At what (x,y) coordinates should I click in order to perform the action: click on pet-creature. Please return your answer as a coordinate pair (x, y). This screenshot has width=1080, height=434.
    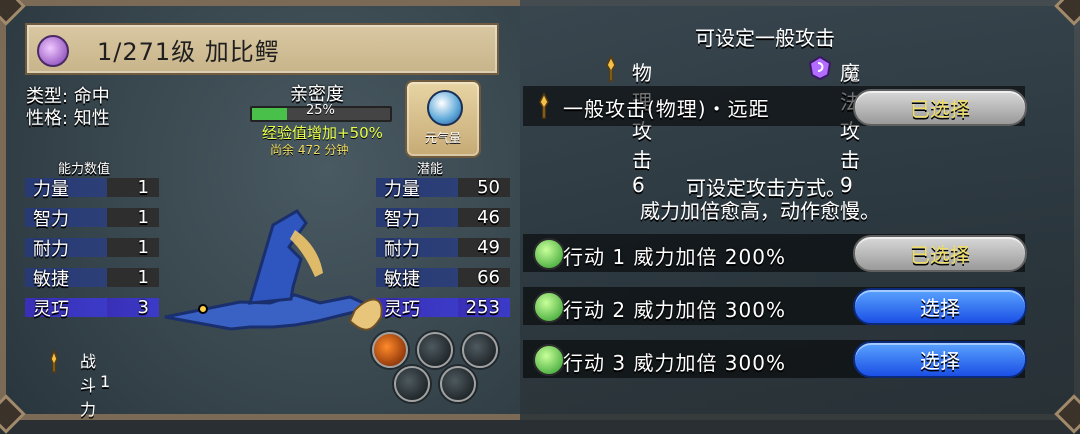
    Looking at the image, I should click on (273, 270).